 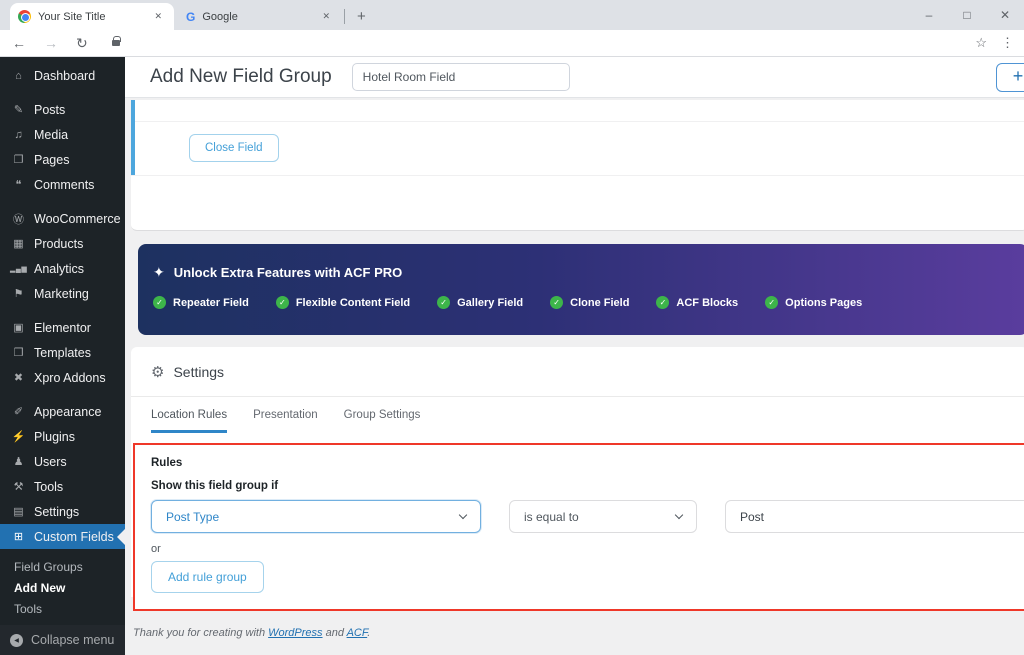 What do you see at coordinates (51, 43) in the screenshot?
I see `forward-icon: →` at bounding box center [51, 43].